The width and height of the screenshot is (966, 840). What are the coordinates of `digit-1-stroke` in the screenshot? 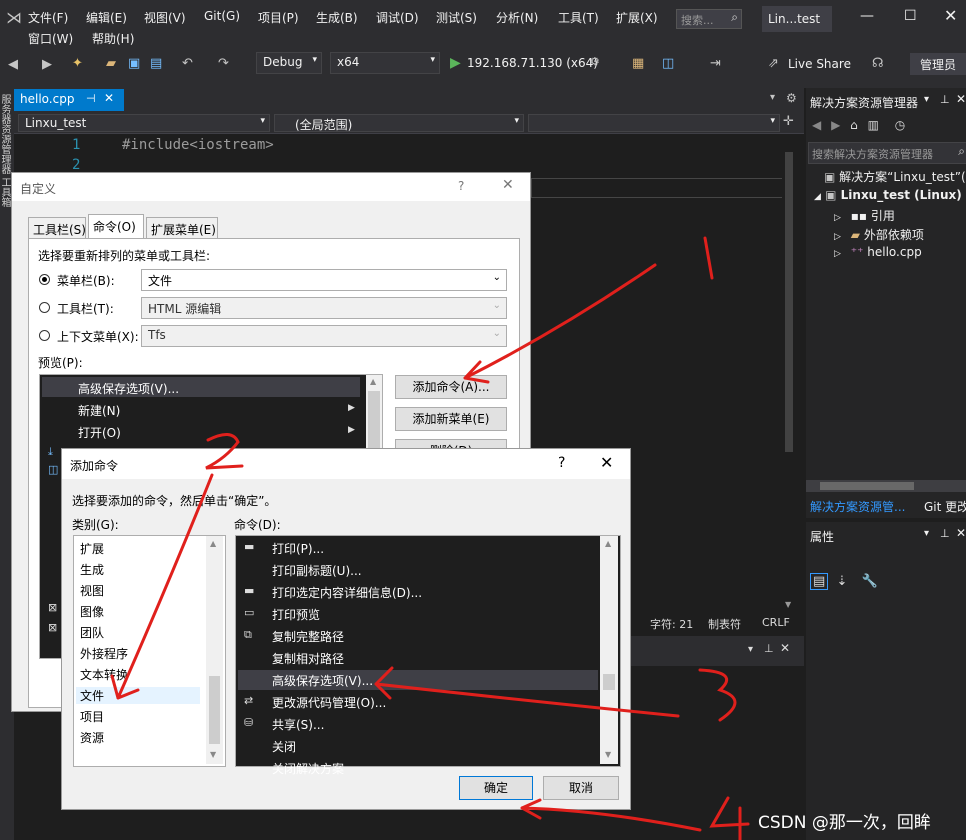 It's located at (708, 258).